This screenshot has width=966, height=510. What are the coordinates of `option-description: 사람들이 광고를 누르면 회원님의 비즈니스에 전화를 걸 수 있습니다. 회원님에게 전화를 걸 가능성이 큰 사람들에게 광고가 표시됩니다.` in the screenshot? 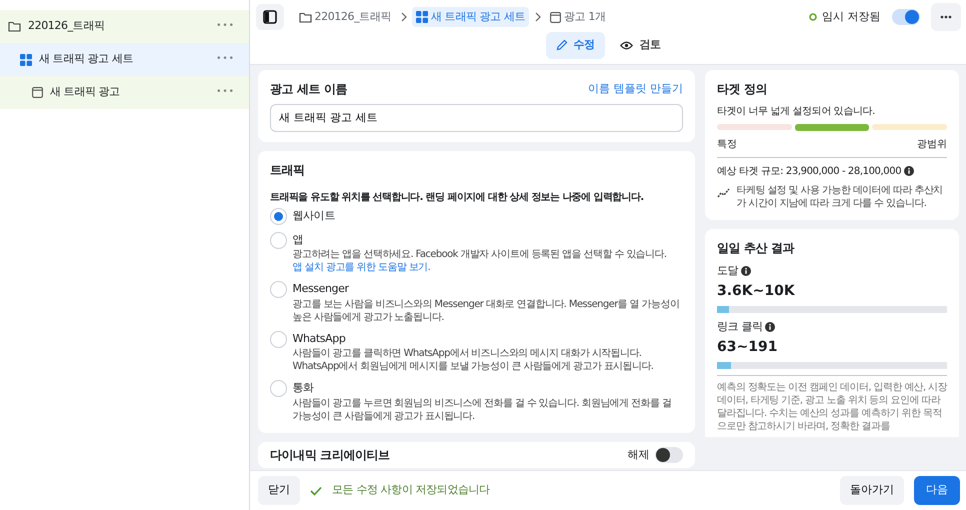 It's located at (482, 409).